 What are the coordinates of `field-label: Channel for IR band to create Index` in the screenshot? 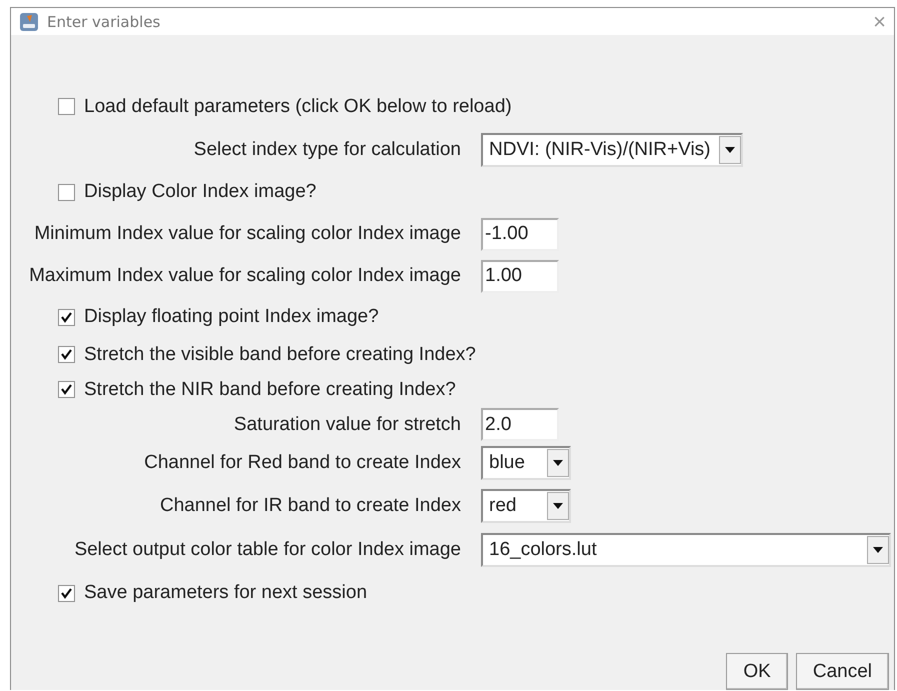 It's located at (309, 506).